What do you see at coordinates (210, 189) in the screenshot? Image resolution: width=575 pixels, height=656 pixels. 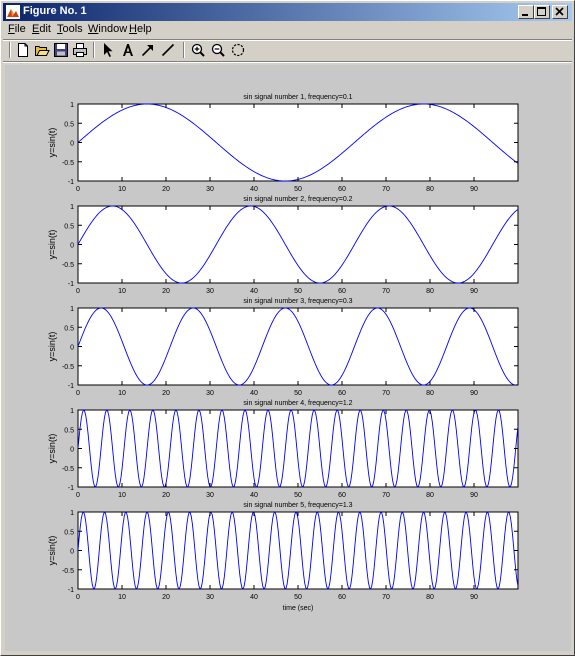 I see `xtick-label-1: 30` at bounding box center [210, 189].